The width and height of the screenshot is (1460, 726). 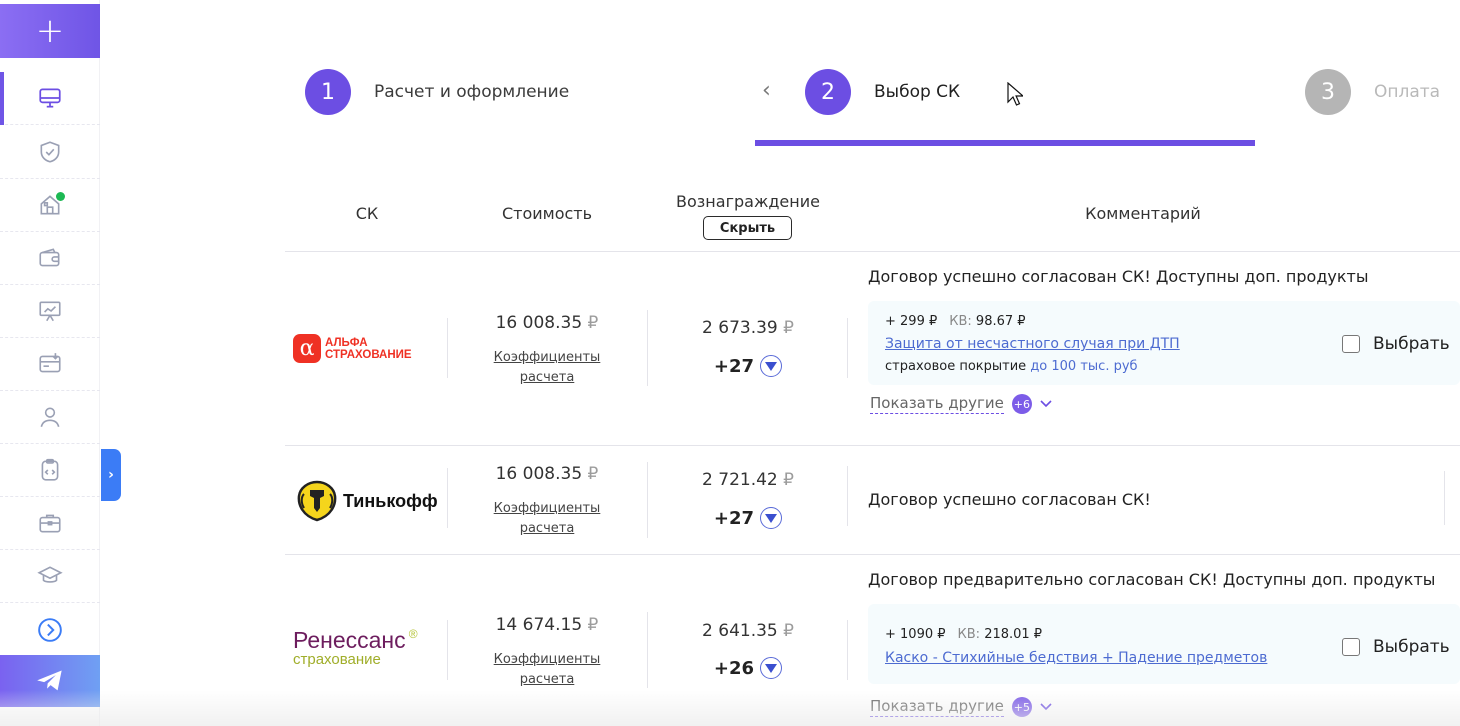 I want to click on telegram-button, so click(x=50, y=681).